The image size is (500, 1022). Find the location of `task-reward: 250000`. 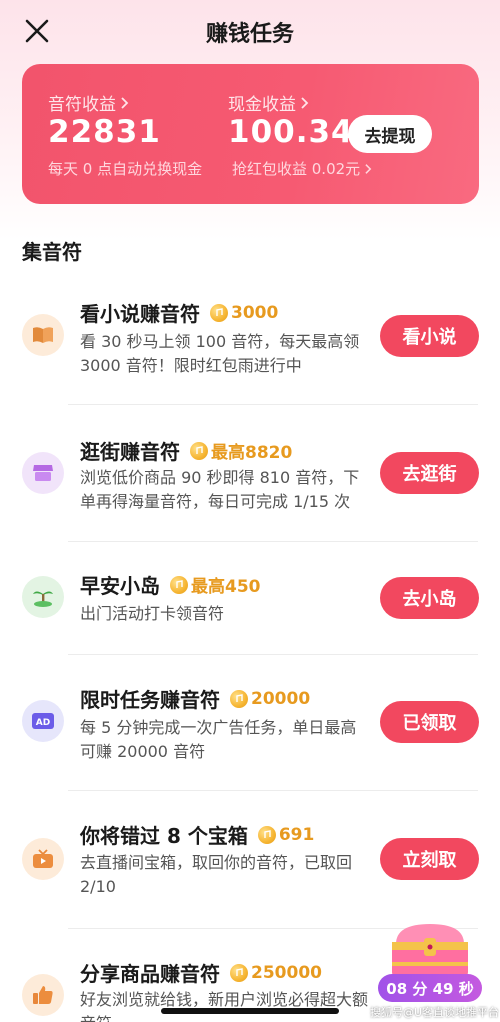

task-reward: 250000 is located at coordinates (276, 973).